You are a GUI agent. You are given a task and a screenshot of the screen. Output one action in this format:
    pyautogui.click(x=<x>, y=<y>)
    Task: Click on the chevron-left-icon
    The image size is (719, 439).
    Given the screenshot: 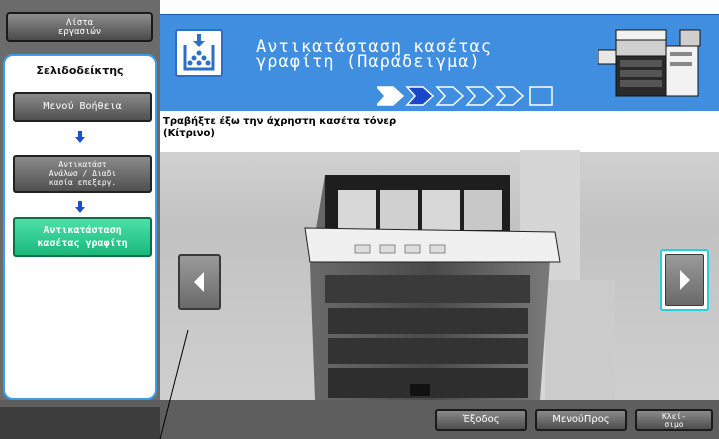 What is the action you would take?
    pyautogui.click(x=199, y=282)
    